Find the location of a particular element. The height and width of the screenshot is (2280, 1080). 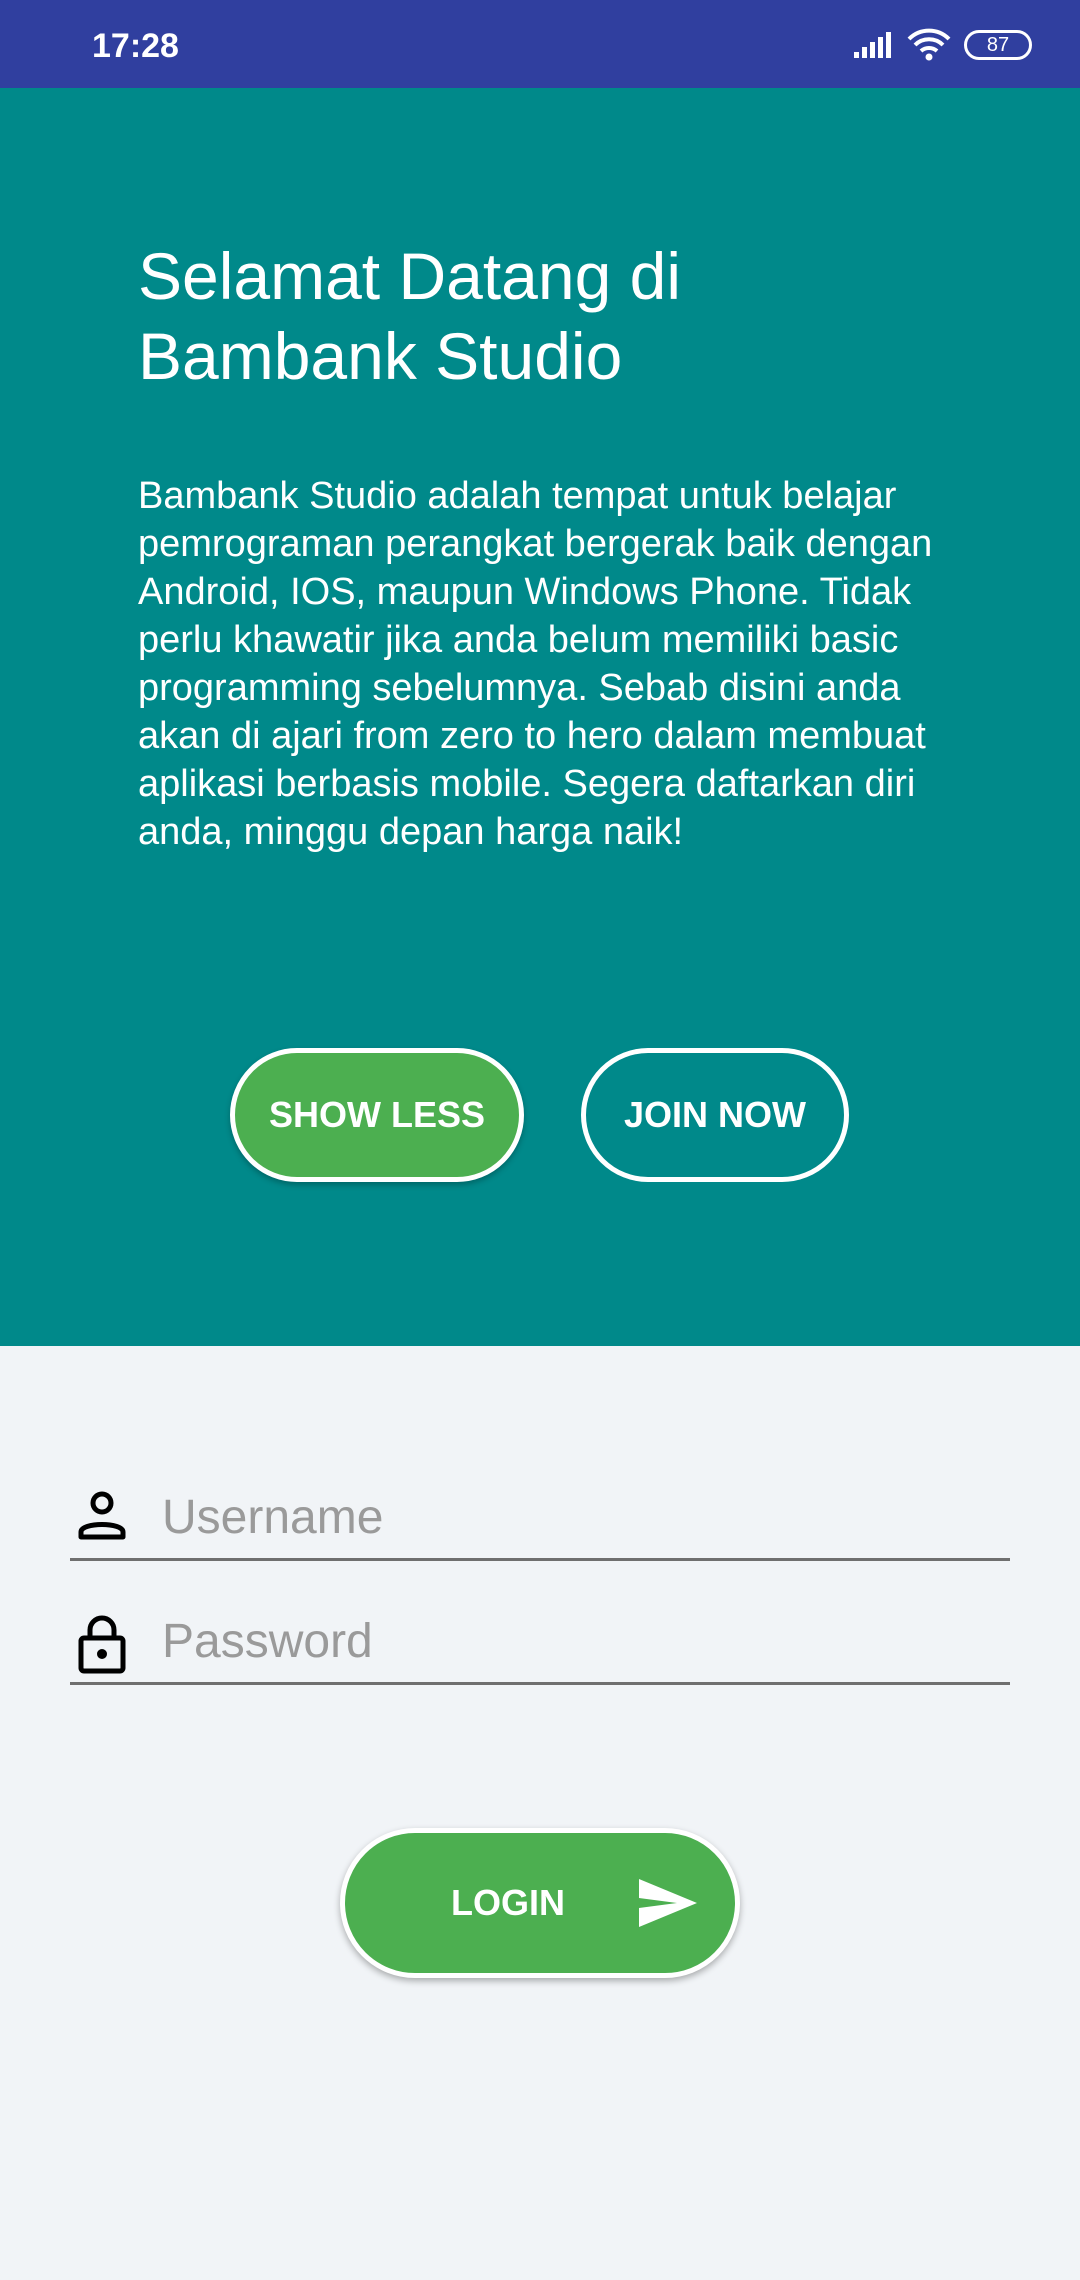

login-button: LOGIN is located at coordinates (540, 1903).